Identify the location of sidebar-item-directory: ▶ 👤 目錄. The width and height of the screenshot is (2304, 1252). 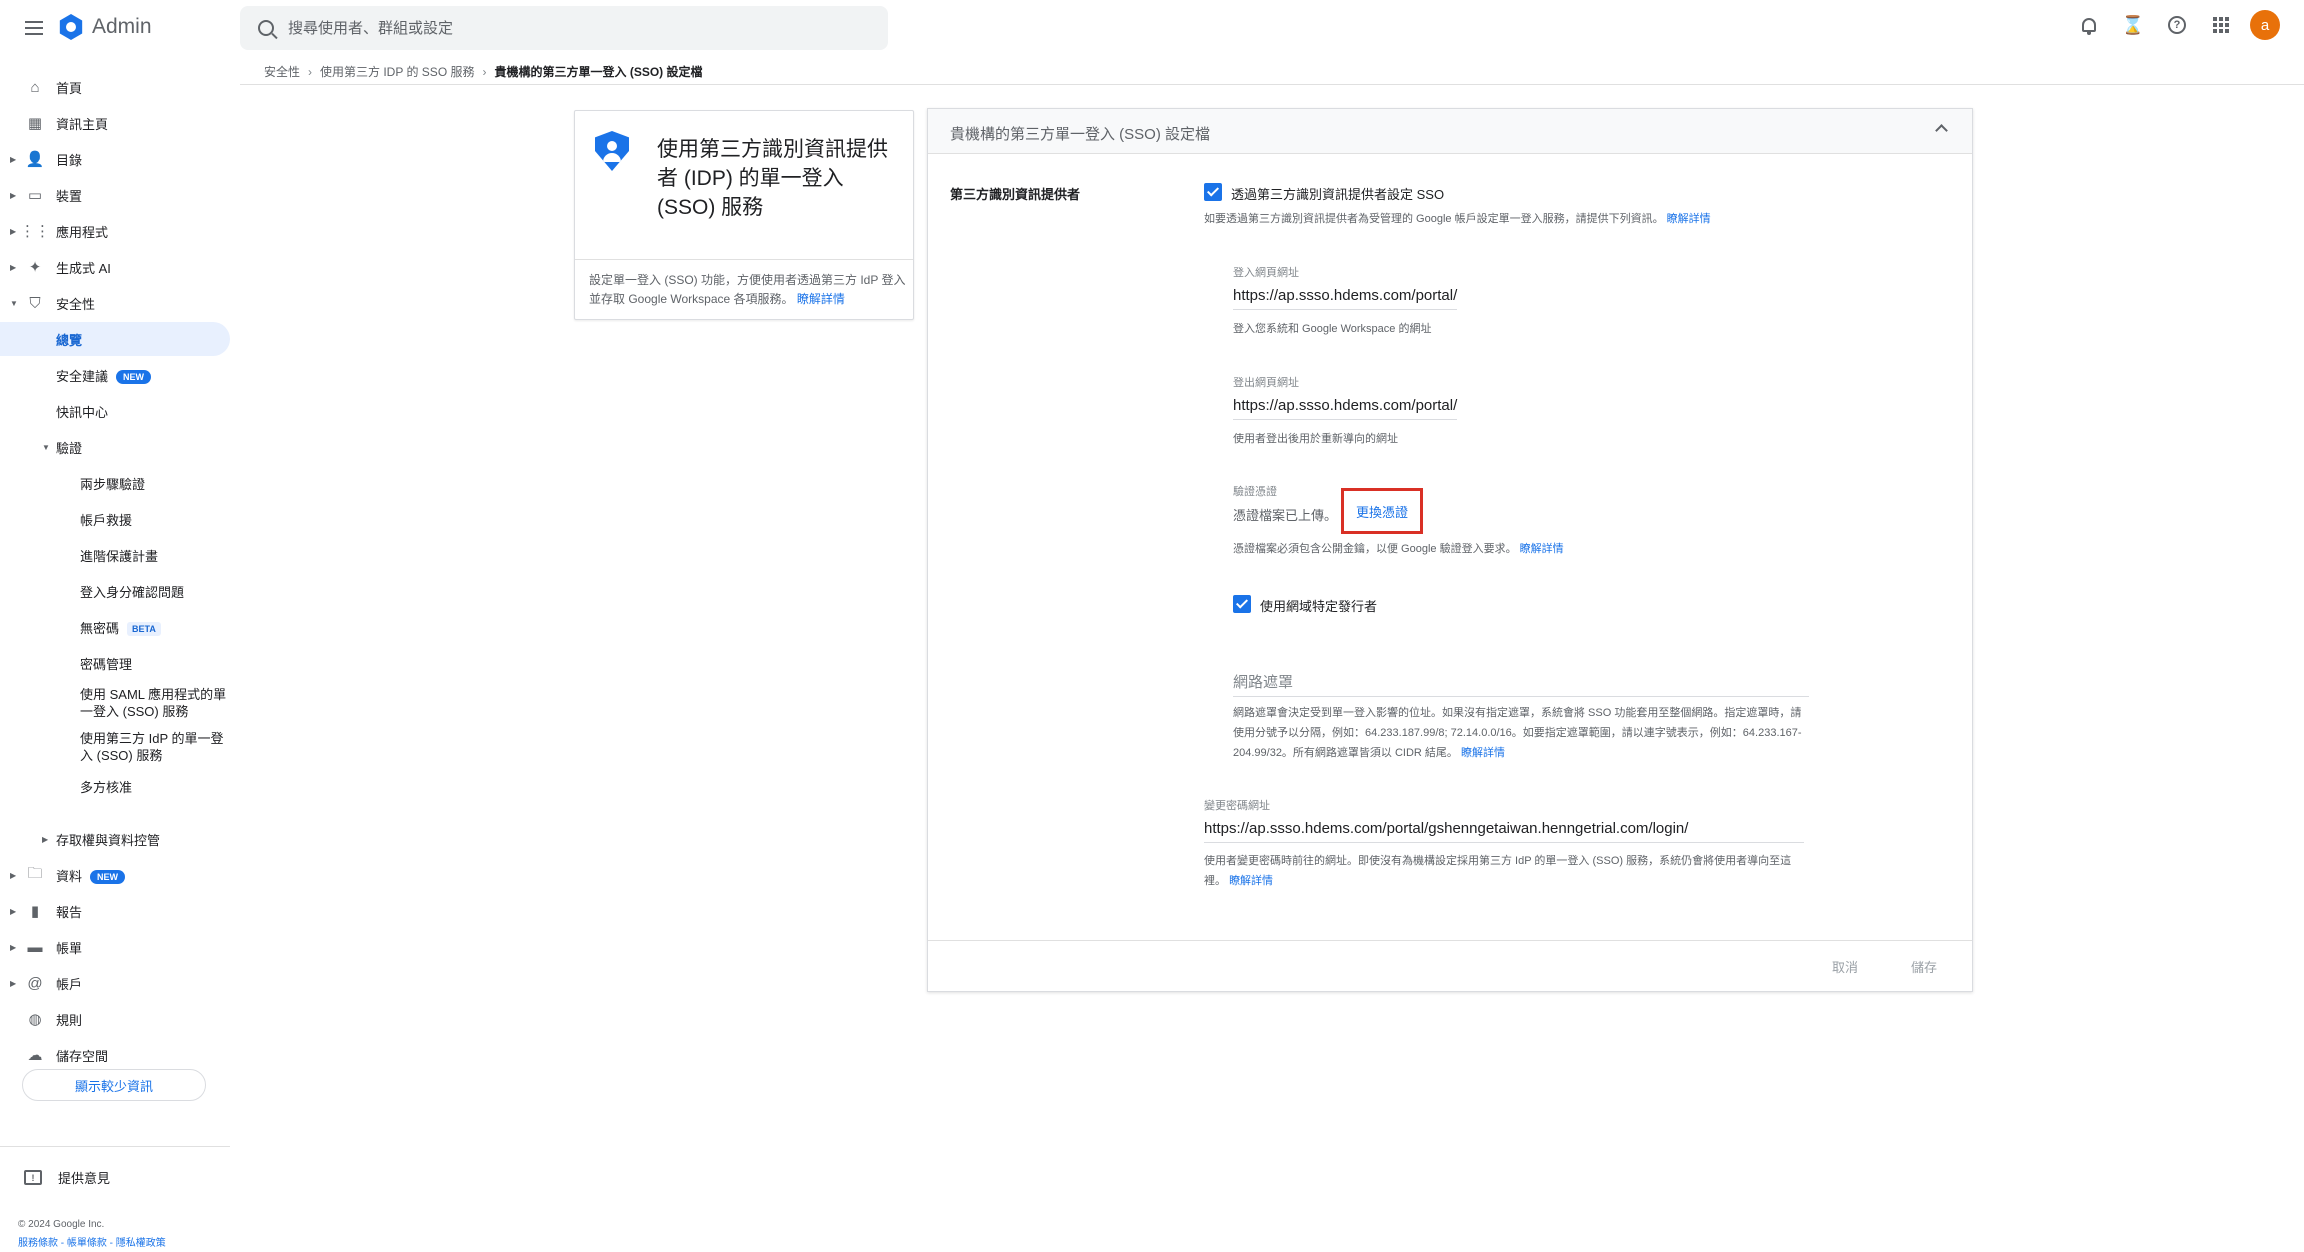
(115, 159).